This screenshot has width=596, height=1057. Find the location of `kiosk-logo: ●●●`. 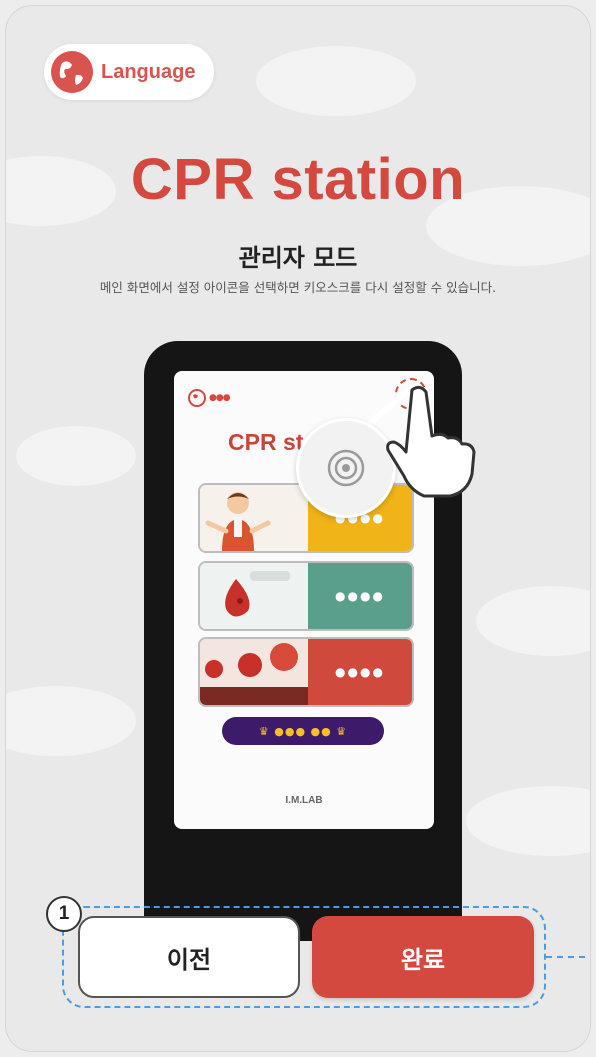

kiosk-logo: ●●● is located at coordinates (209, 398).